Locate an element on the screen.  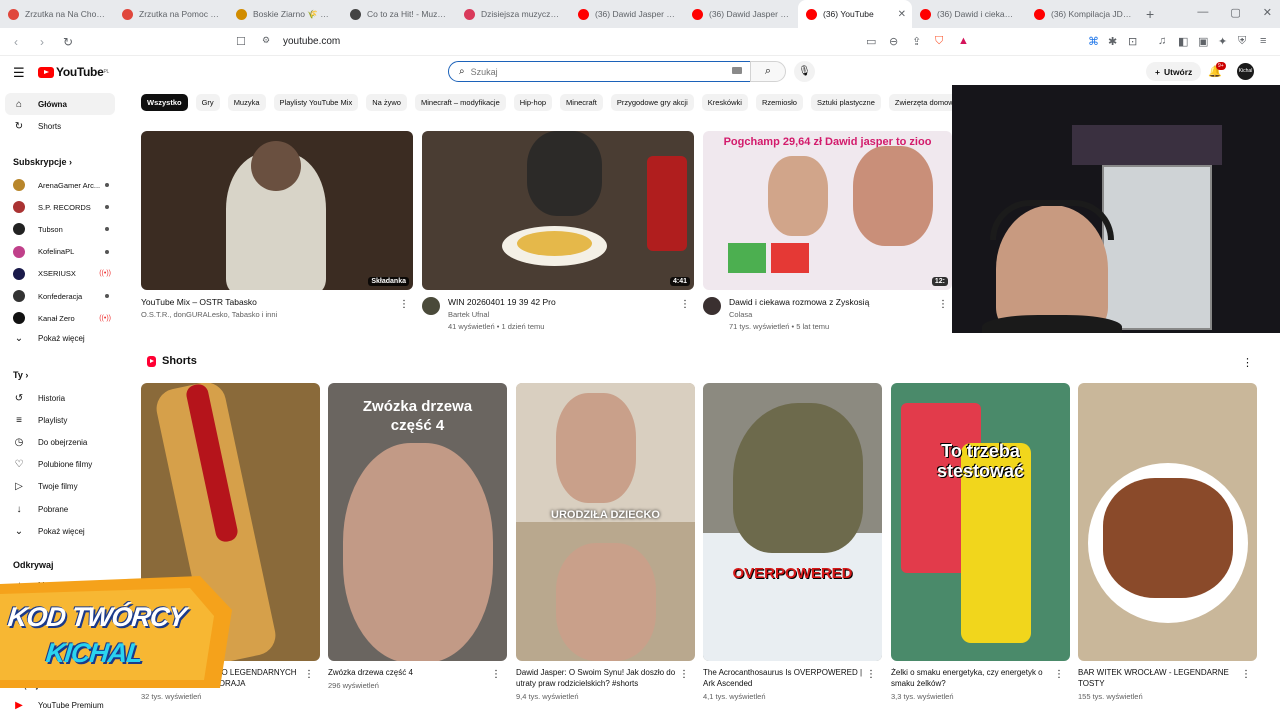
sidebar-item-playlist: ≡ Playlisty is located at coordinates (60, 420).